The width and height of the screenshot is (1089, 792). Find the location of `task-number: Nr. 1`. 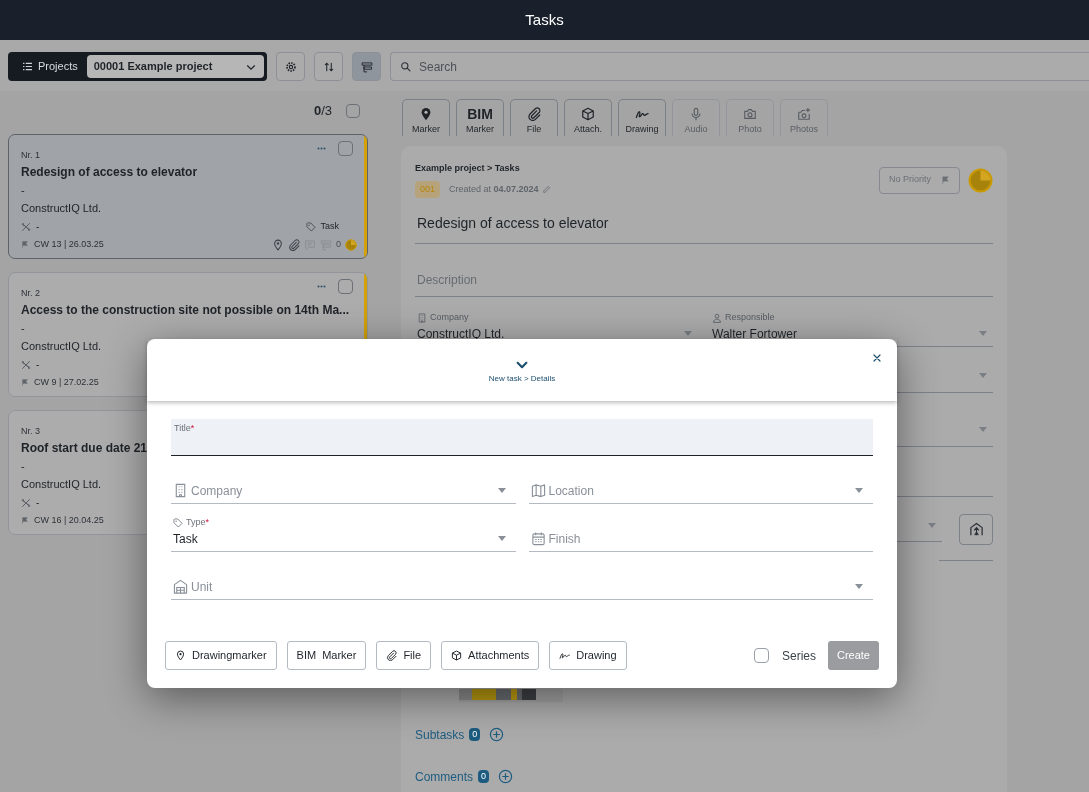

task-number: Nr. 1 is located at coordinates (30, 155).